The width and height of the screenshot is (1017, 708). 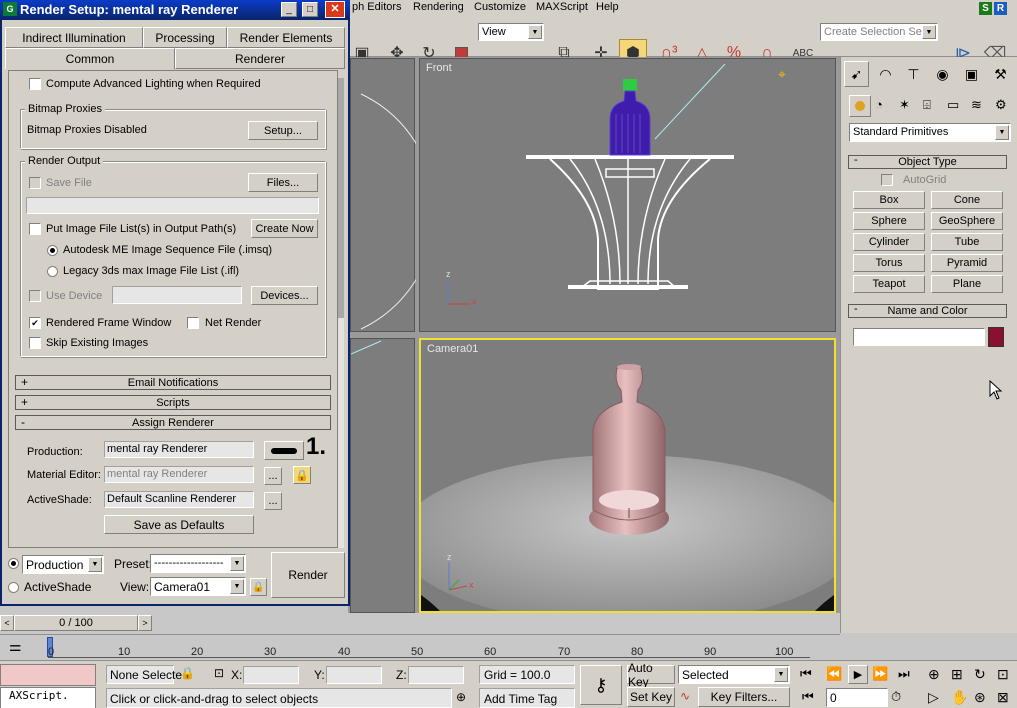 What do you see at coordinates (500, 7) in the screenshot?
I see `menu-customize: Customize` at bounding box center [500, 7].